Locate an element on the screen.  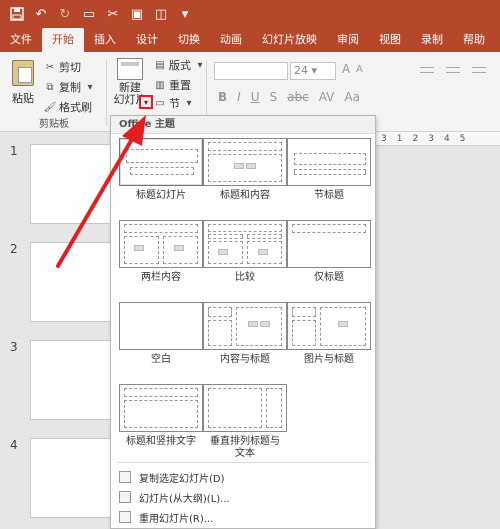
layout-content-caption: 内容与标题 is located at coordinates (245, 334).